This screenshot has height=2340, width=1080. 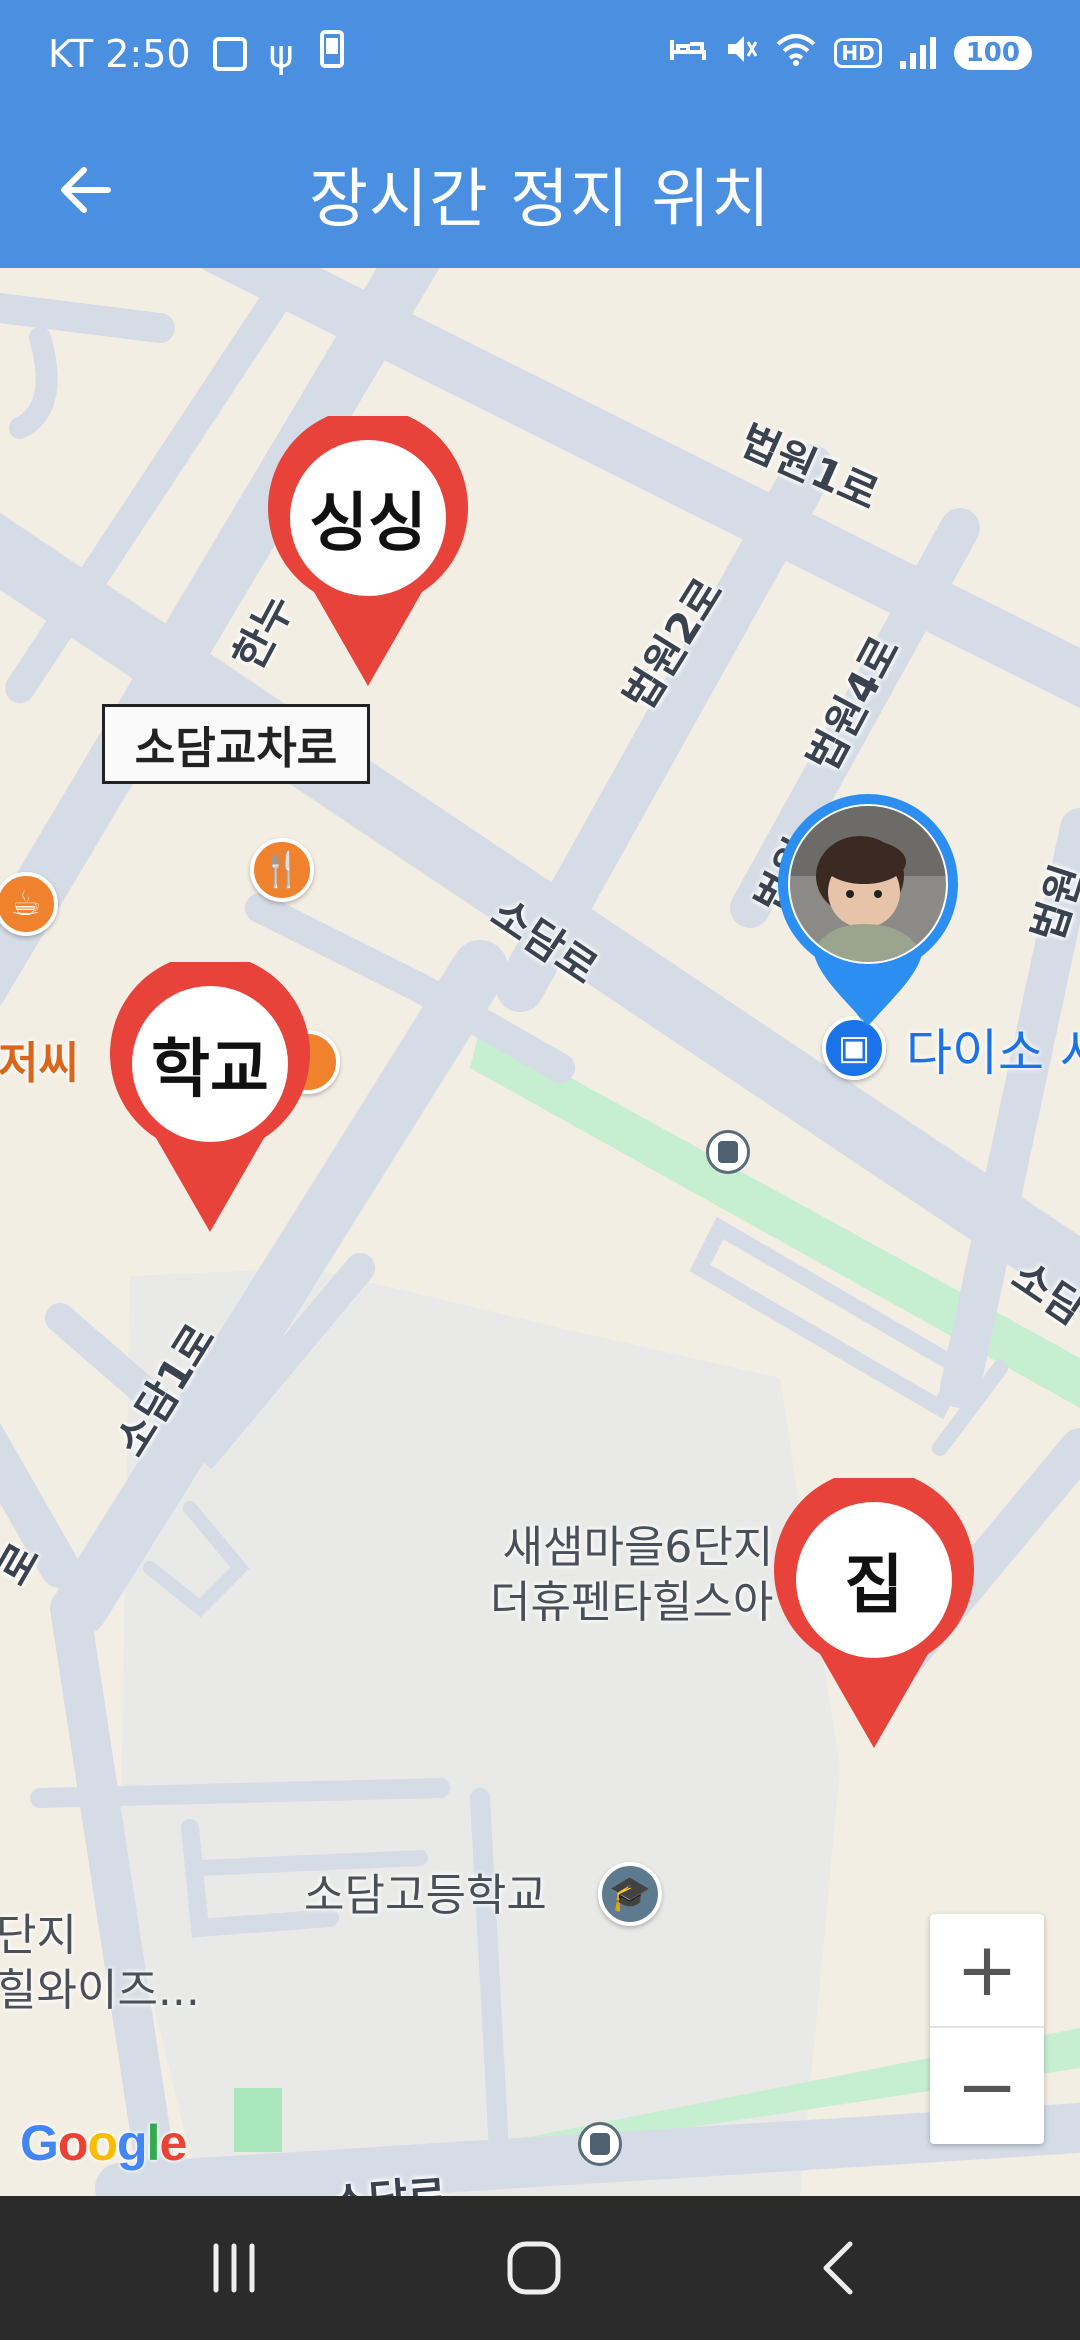 I want to click on apartment-label-line1: 새샘마을6단지, so click(x=638, y=1547).